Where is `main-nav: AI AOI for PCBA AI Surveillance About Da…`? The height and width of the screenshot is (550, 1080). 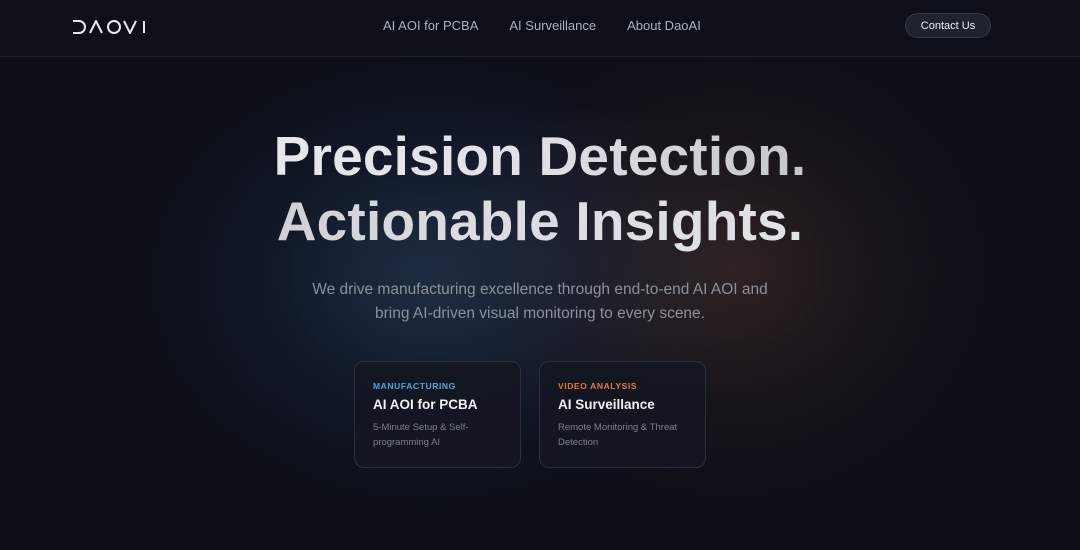 main-nav: AI AOI for PCBA AI Surveillance About Da… is located at coordinates (542, 26).